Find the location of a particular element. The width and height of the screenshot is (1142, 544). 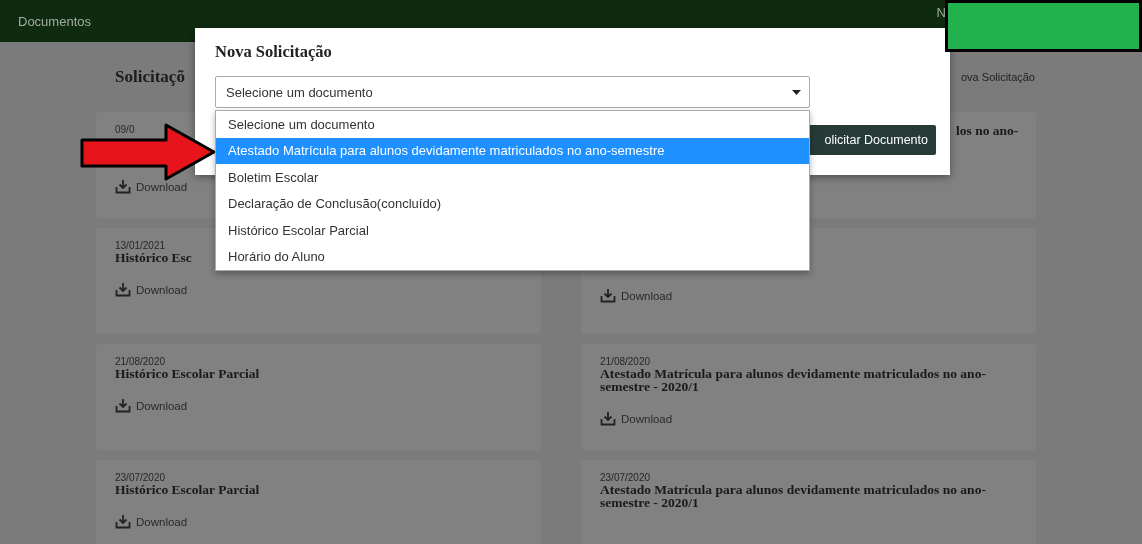

page-title: Solicitaçõ is located at coordinates (150, 77).